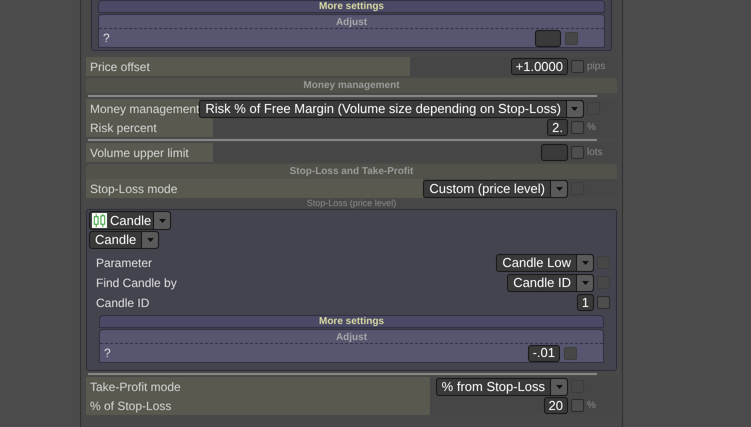 The image size is (751, 427). Describe the element at coordinates (557, 127) in the screenshot. I see `input-field: 2.` at that location.